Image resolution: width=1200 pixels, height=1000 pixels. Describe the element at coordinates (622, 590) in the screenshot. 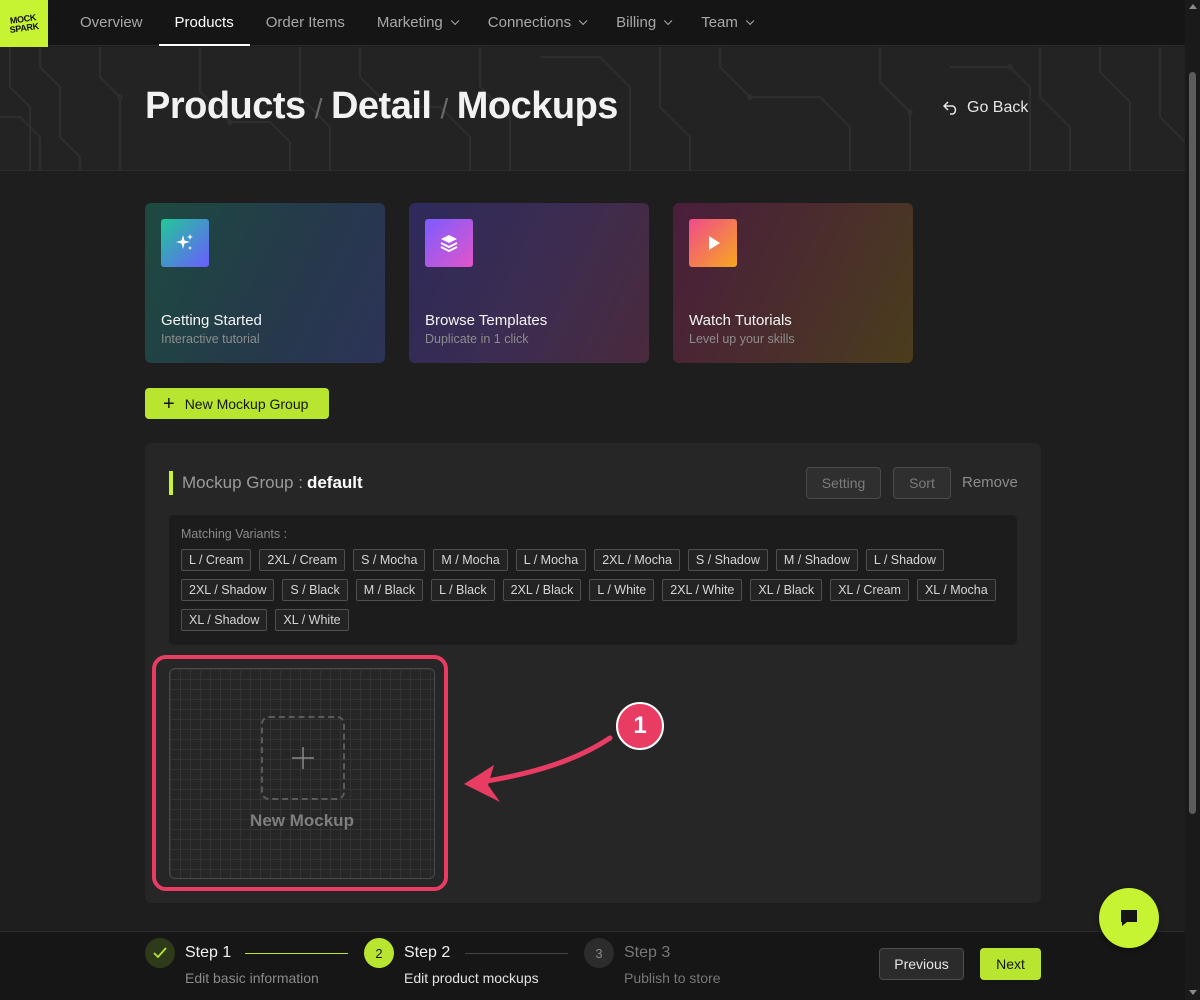

I see `variant-tag: L / White` at that location.